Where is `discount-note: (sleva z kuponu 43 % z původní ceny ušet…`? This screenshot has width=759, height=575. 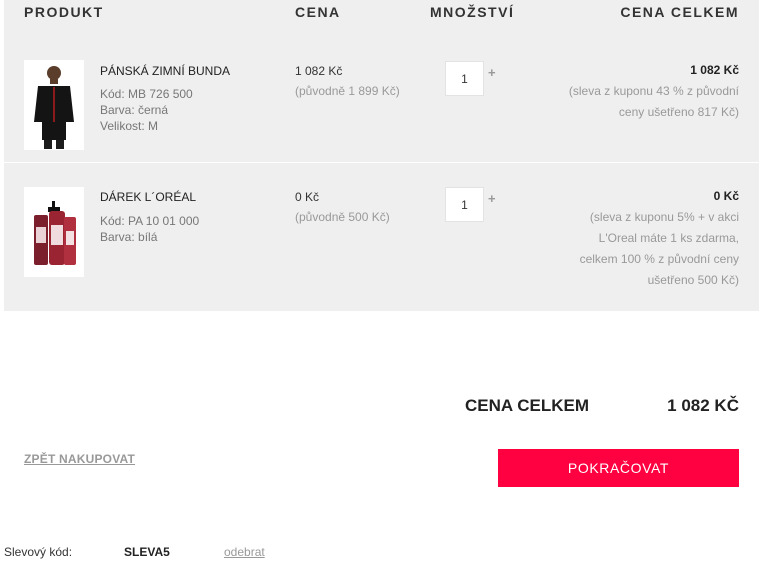 discount-note: (sleva z kuponu 43 % z původní ceny ušet… is located at coordinates (653, 101).